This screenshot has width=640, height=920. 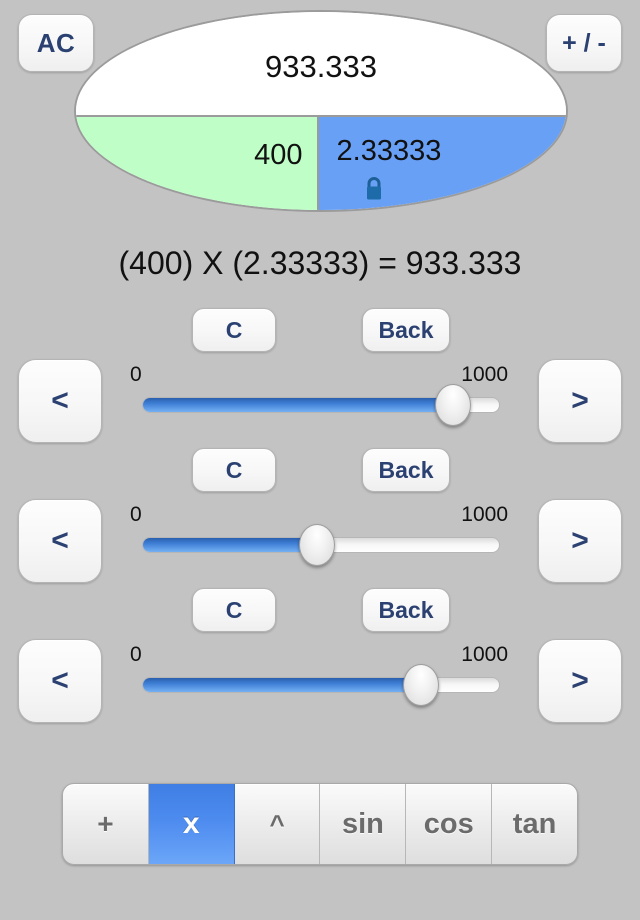 I want to click on equation-line: (400) X (2.33333) = 933.333, so click(x=320, y=263).